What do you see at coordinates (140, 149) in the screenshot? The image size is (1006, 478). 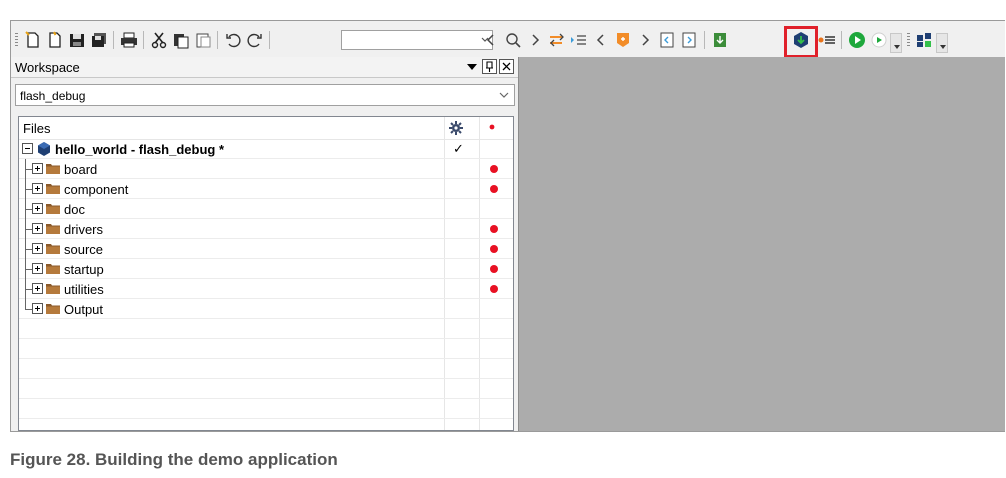 I see `project-name: hello_world - flash_debug *` at bounding box center [140, 149].